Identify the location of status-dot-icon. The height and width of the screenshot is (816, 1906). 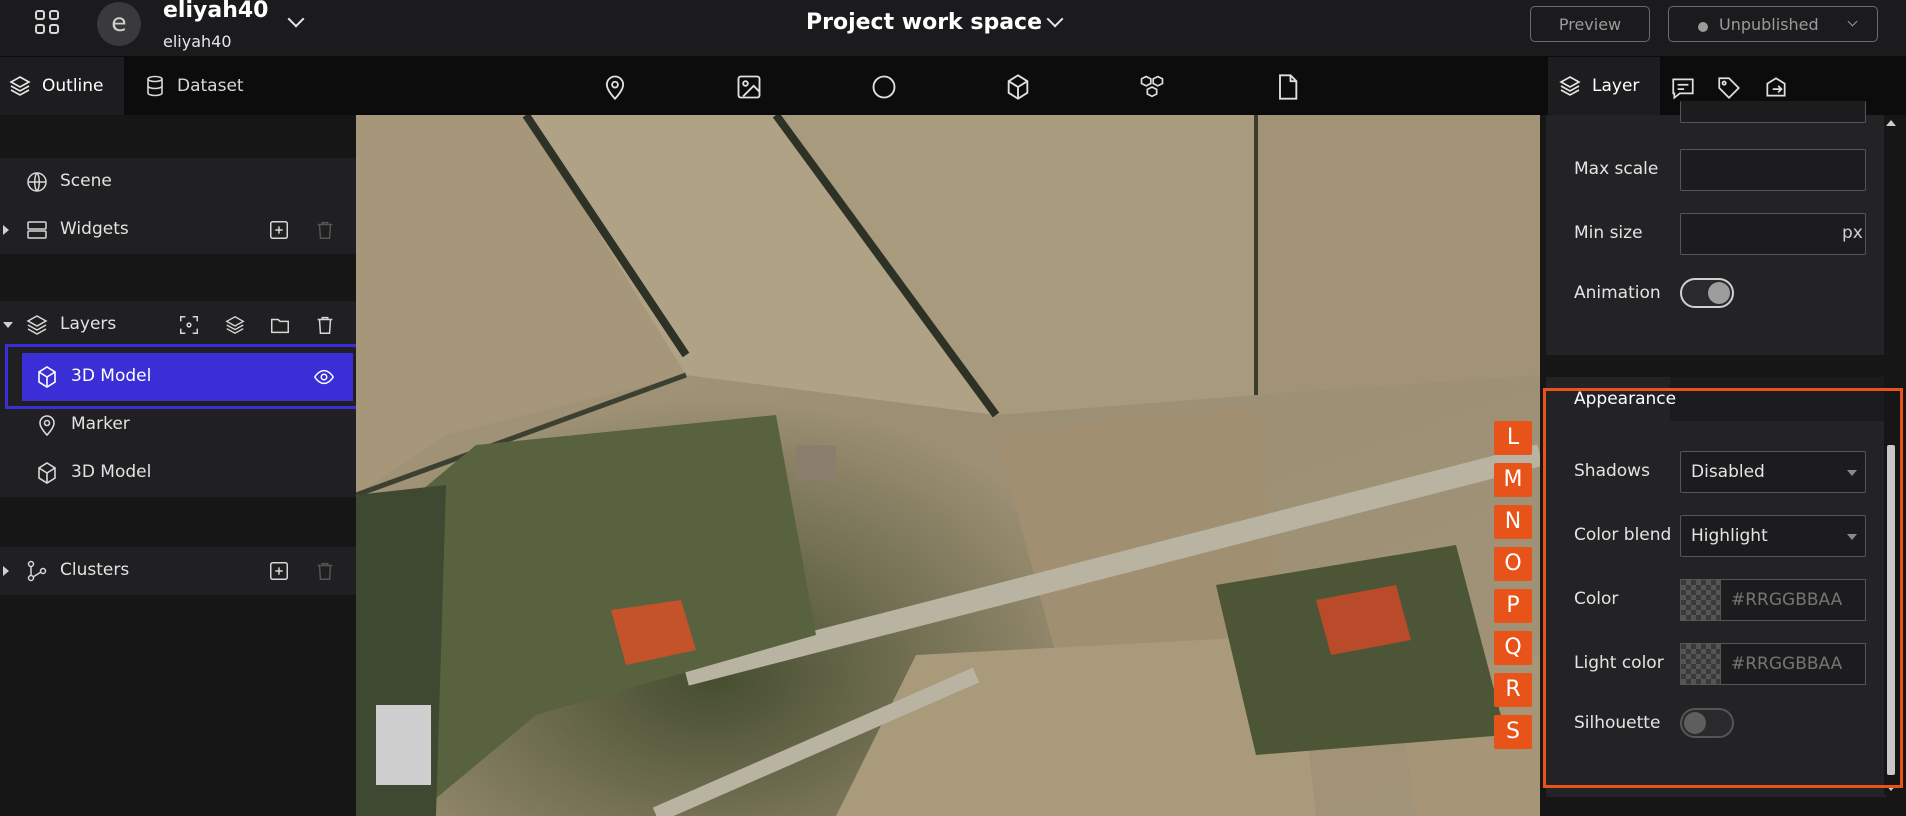
(1703, 27).